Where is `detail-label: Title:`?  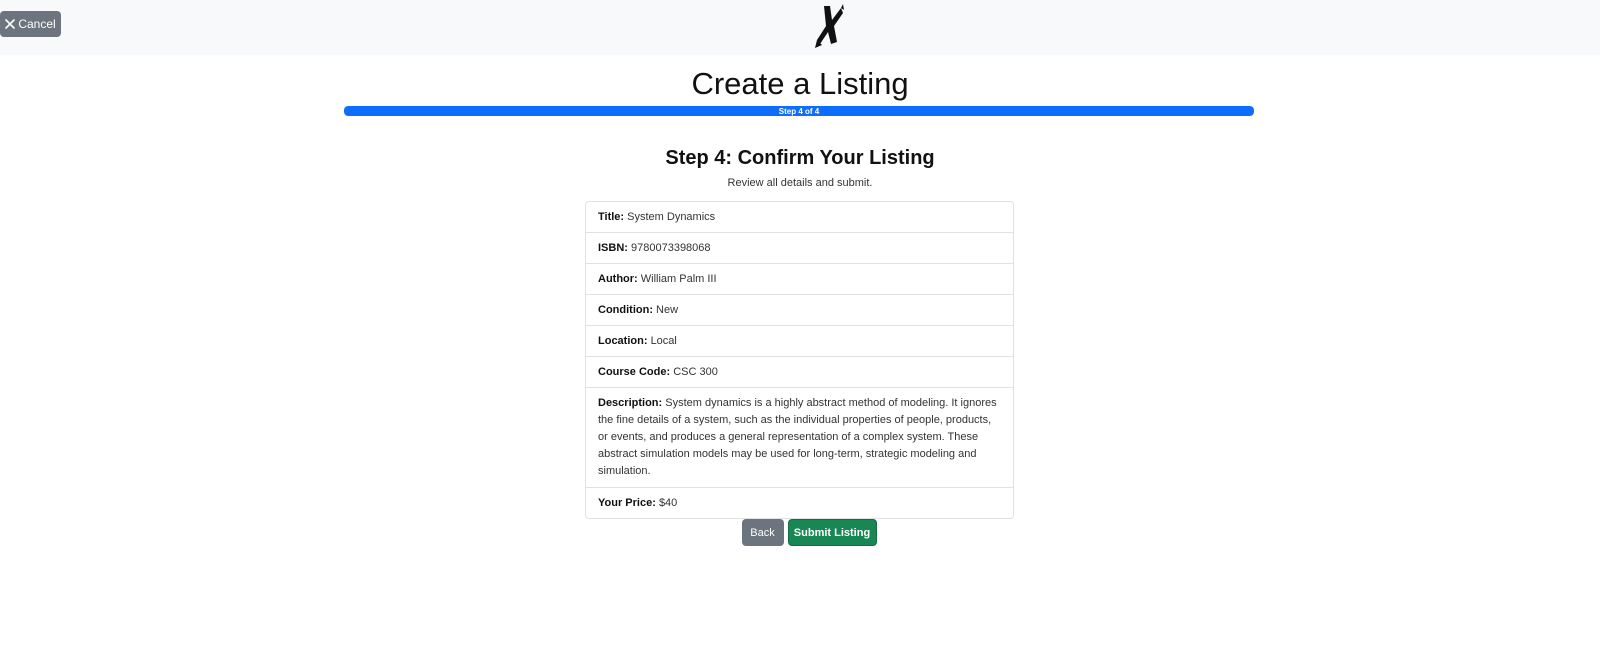 detail-label: Title: is located at coordinates (613, 217).